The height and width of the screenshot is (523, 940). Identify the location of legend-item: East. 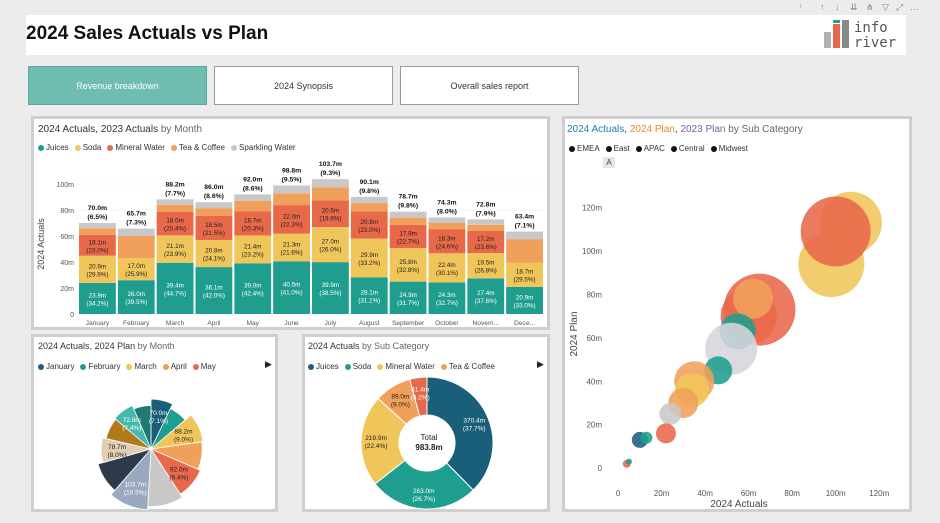
(617, 148).